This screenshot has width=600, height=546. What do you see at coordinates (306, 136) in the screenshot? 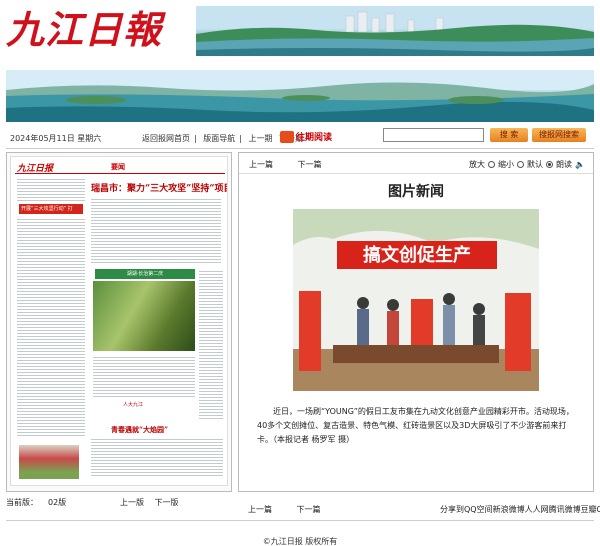
I see `past-issues-button: 往期阅读` at bounding box center [306, 136].